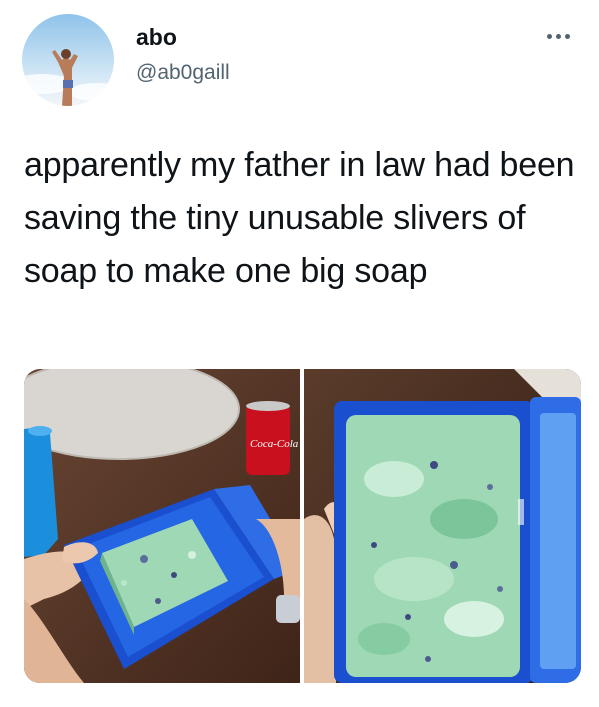  What do you see at coordinates (156, 37) in the screenshot?
I see `author-name: abo` at bounding box center [156, 37].